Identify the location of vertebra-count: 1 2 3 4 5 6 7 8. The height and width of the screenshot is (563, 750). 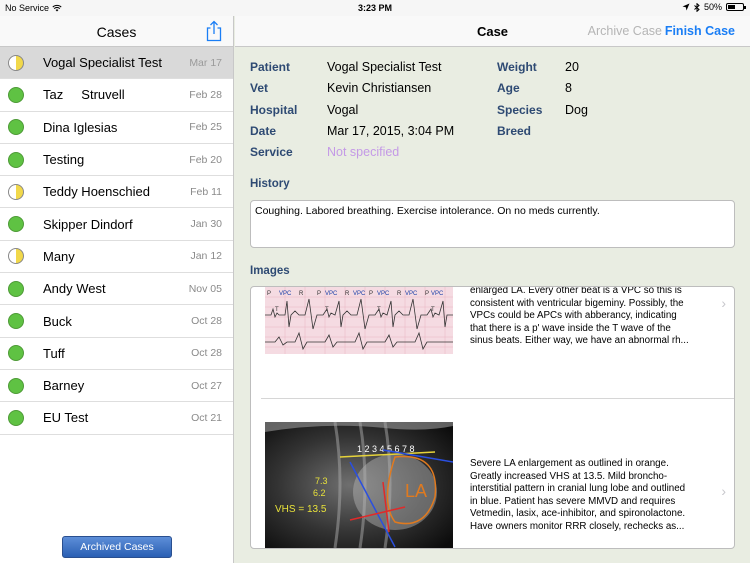
(386, 449).